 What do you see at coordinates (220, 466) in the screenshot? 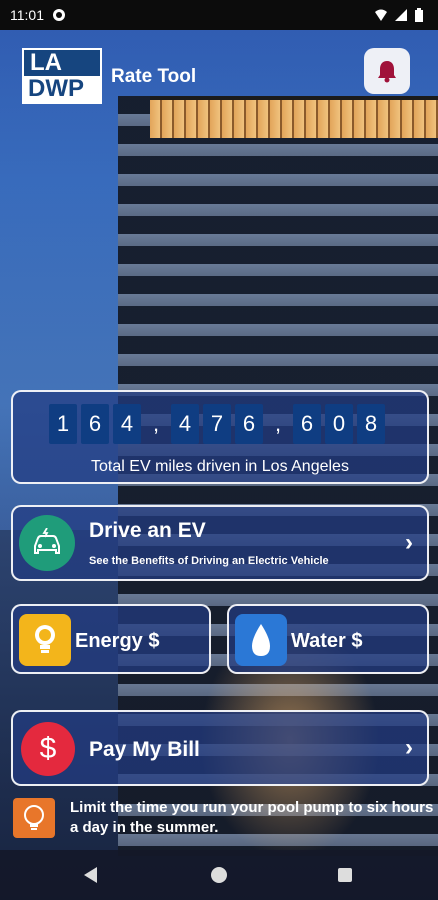
I see `odometer-caption: Total EV miles driven in Los Angeles` at bounding box center [220, 466].